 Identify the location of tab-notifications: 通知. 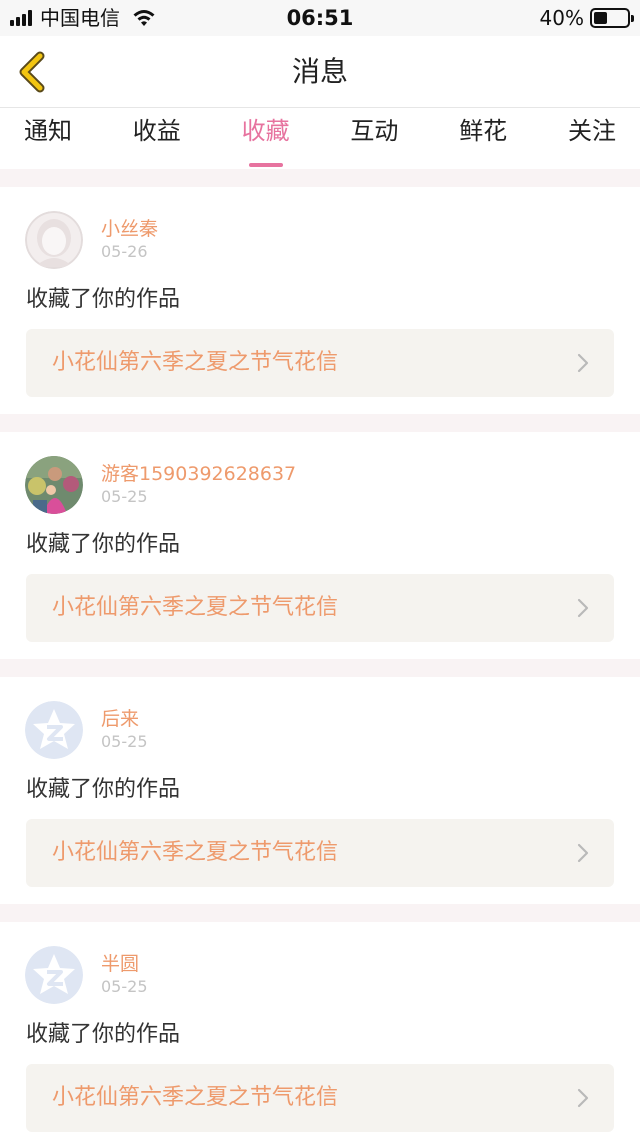
(48, 139).